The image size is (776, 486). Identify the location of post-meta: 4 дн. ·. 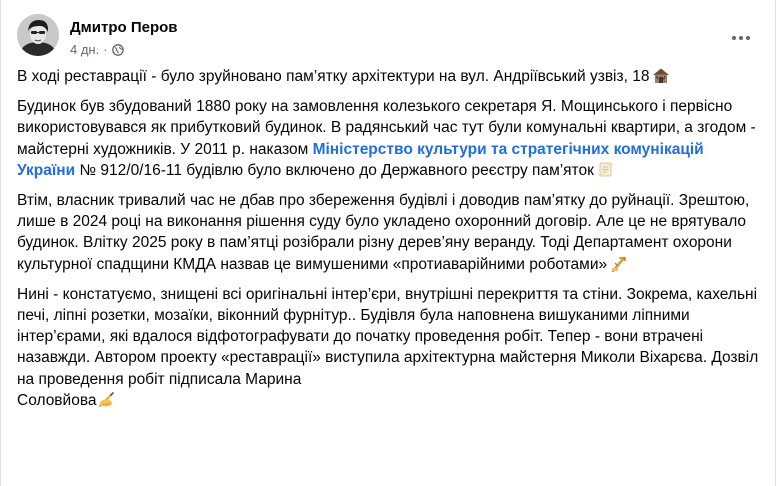
(97, 49).